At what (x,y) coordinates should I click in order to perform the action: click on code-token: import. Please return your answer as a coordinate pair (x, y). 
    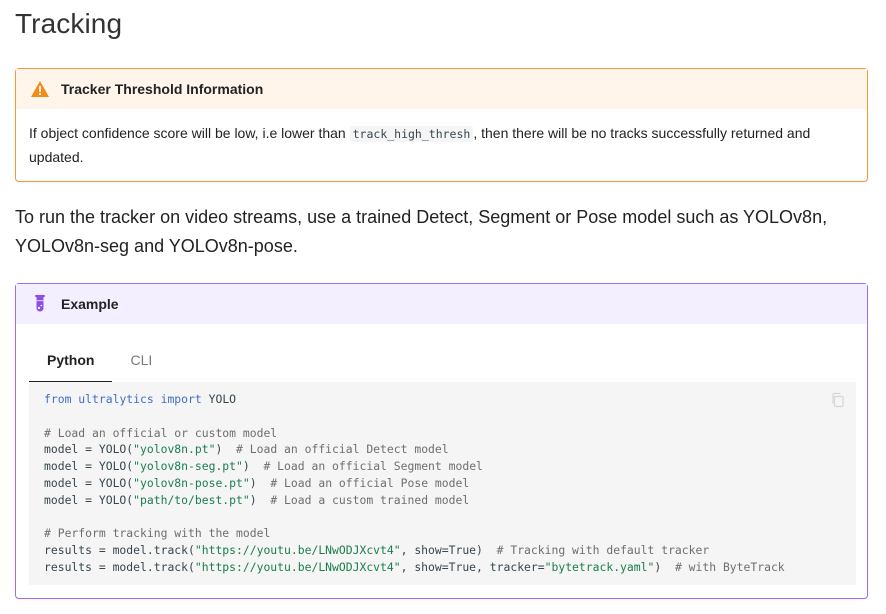
    Looking at the image, I should click on (181, 399).